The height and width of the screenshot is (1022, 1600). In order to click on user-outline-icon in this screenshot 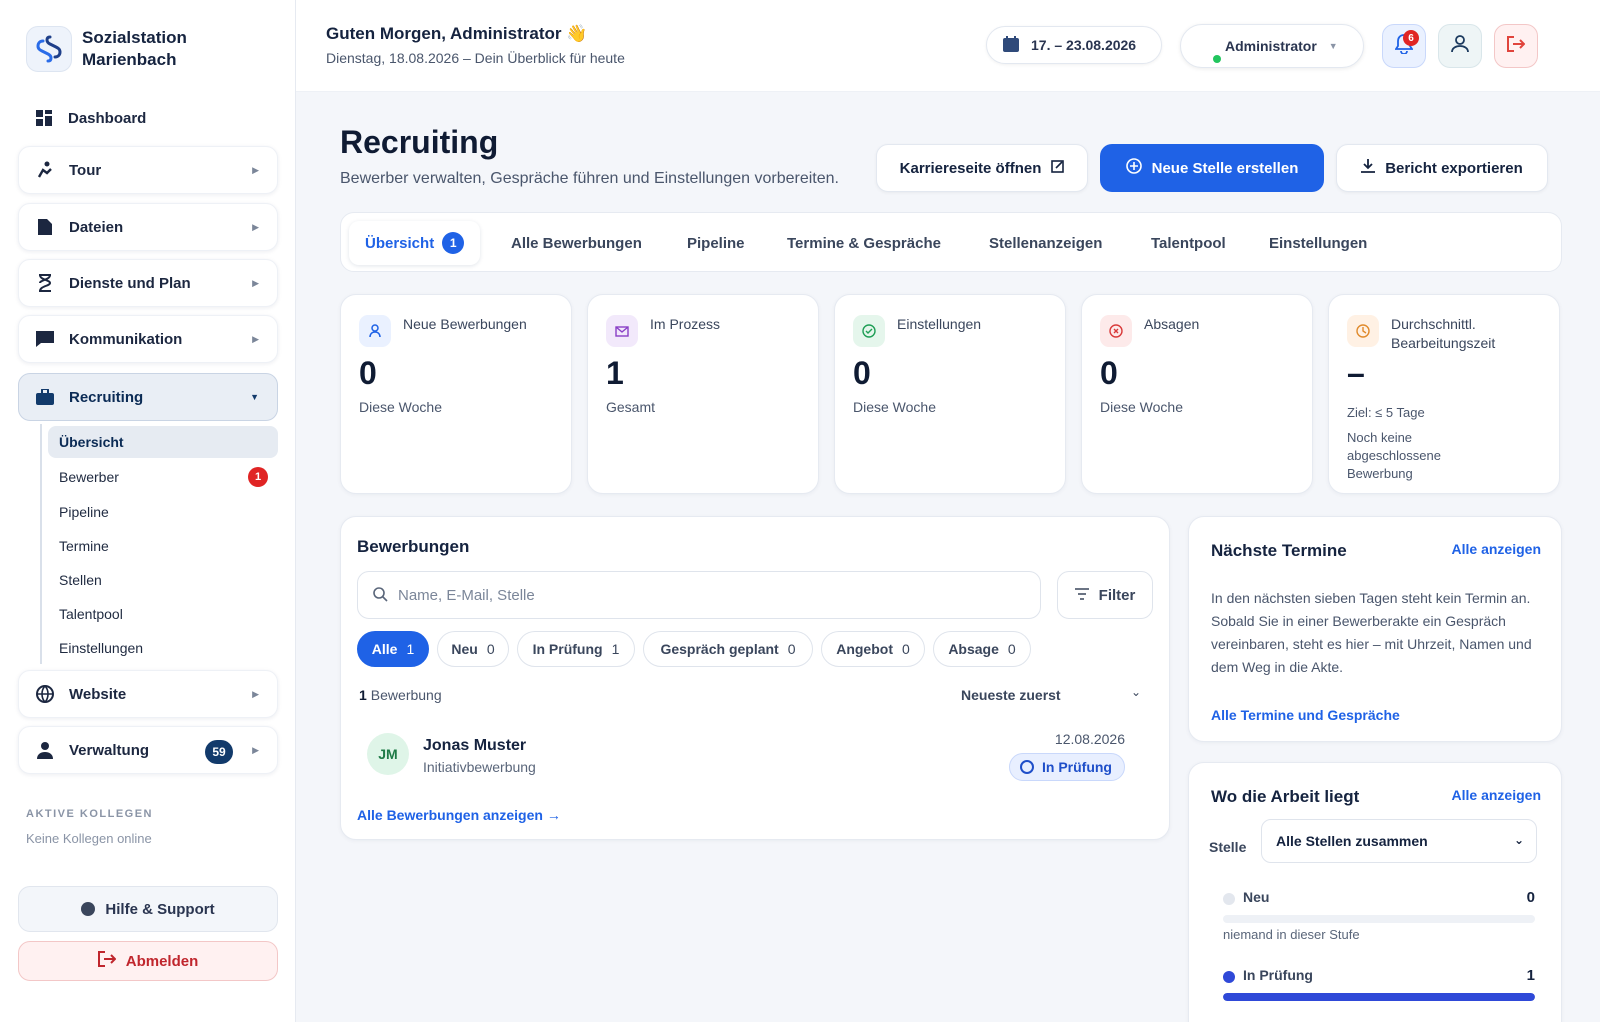, I will do `click(1460, 46)`.